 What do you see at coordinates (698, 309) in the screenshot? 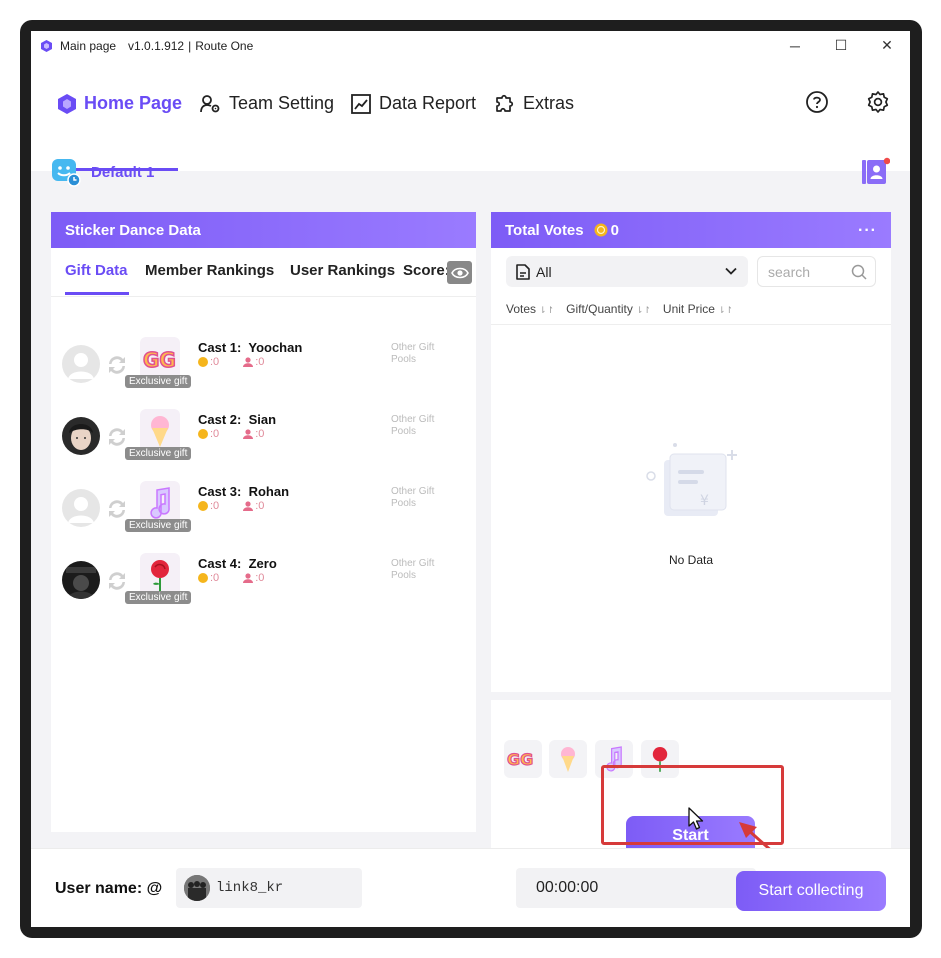
I see `sort-unit-price: Unit Price ⇂↾` at bounding box center [698, 309].